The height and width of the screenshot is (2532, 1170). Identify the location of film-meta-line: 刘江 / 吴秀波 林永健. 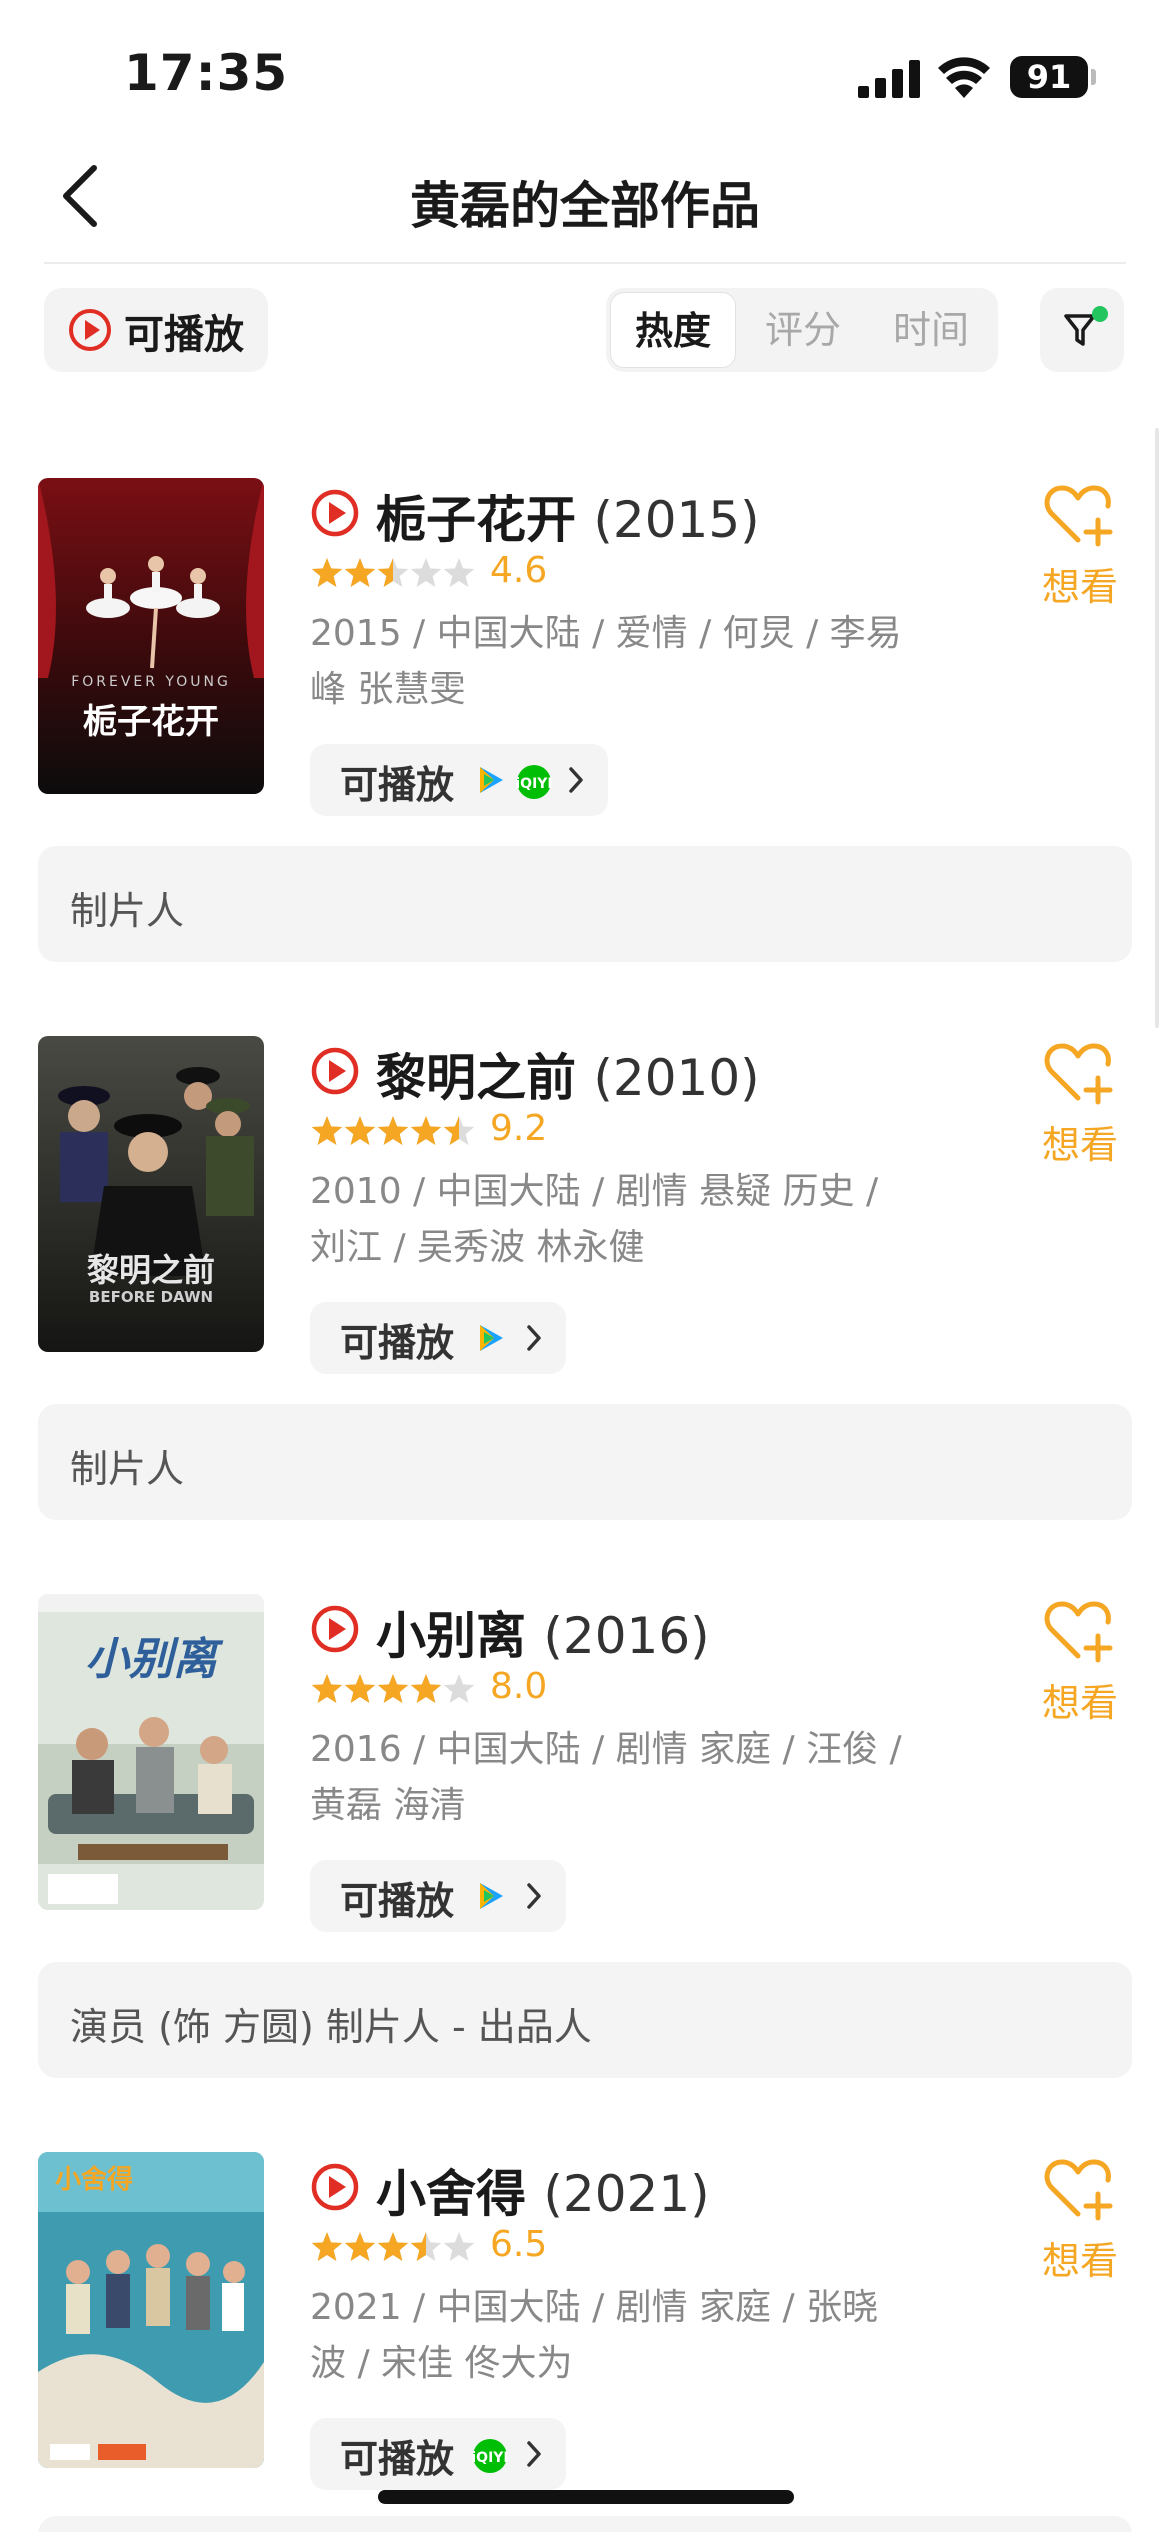
(477, 1247).